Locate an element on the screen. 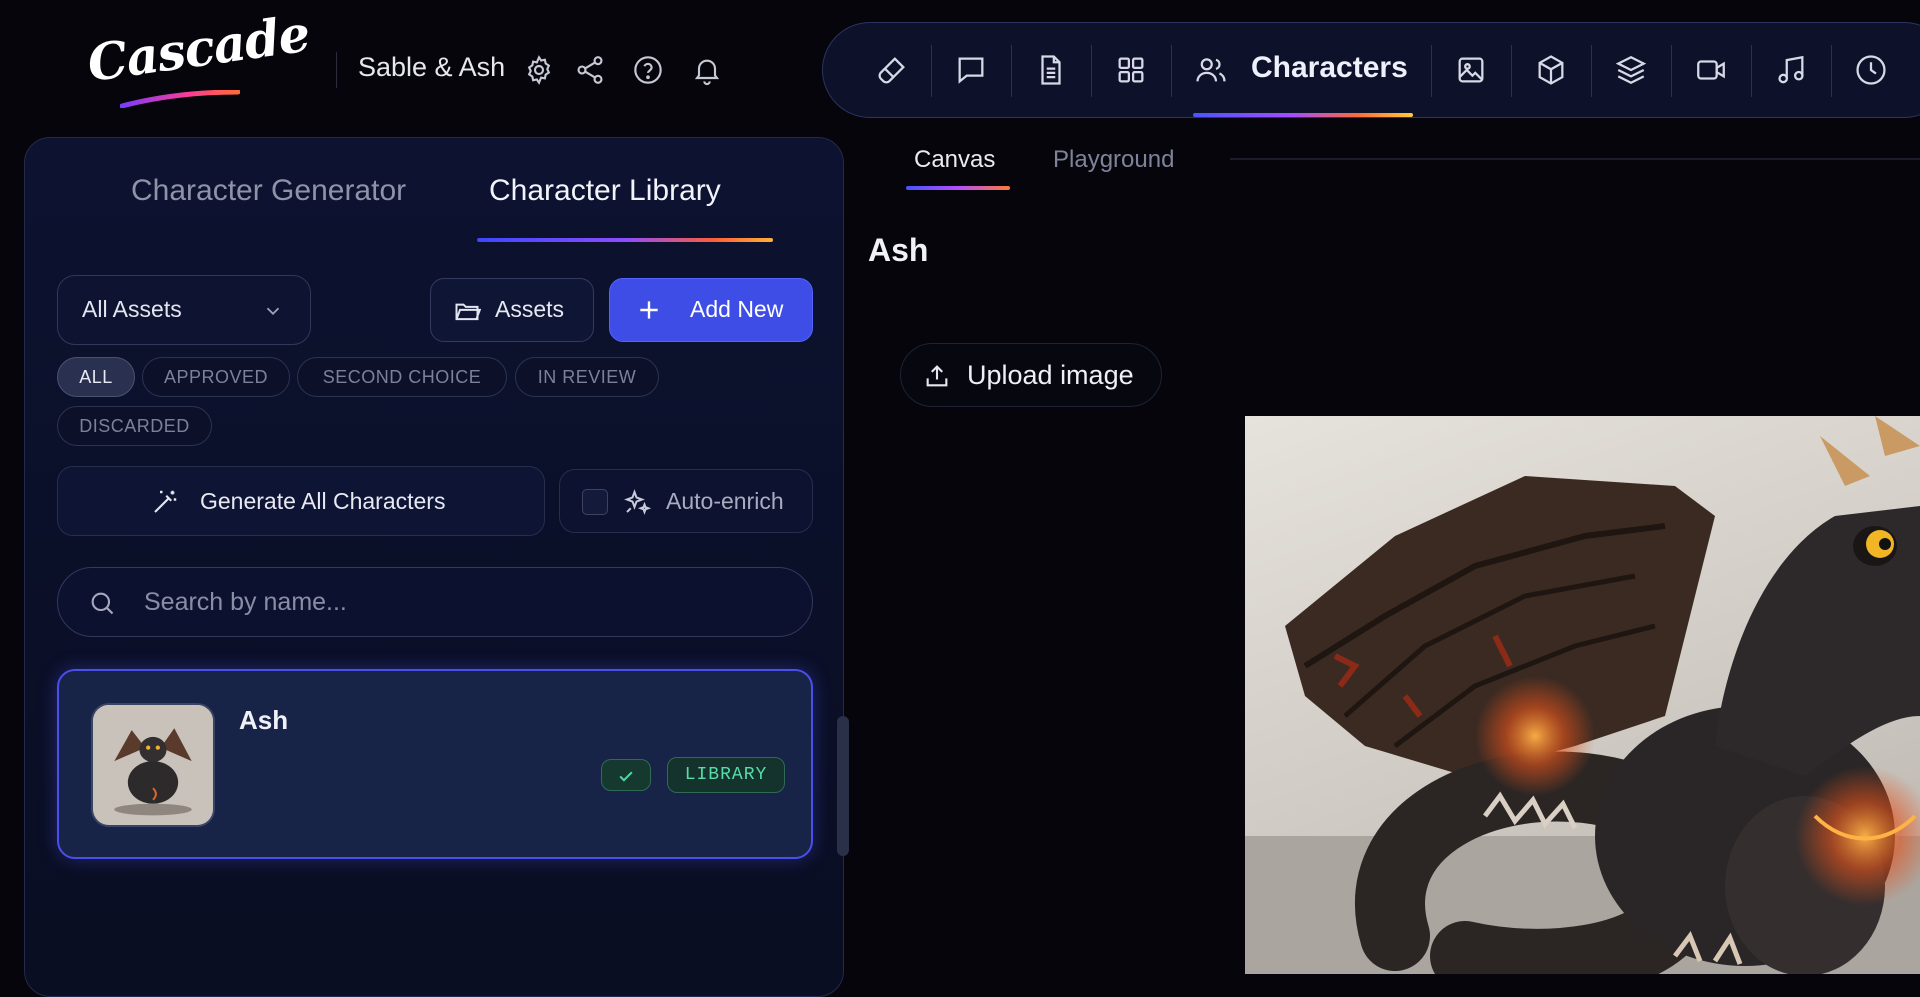  logo-swoosh-icon is located at coordinates (180, 99).